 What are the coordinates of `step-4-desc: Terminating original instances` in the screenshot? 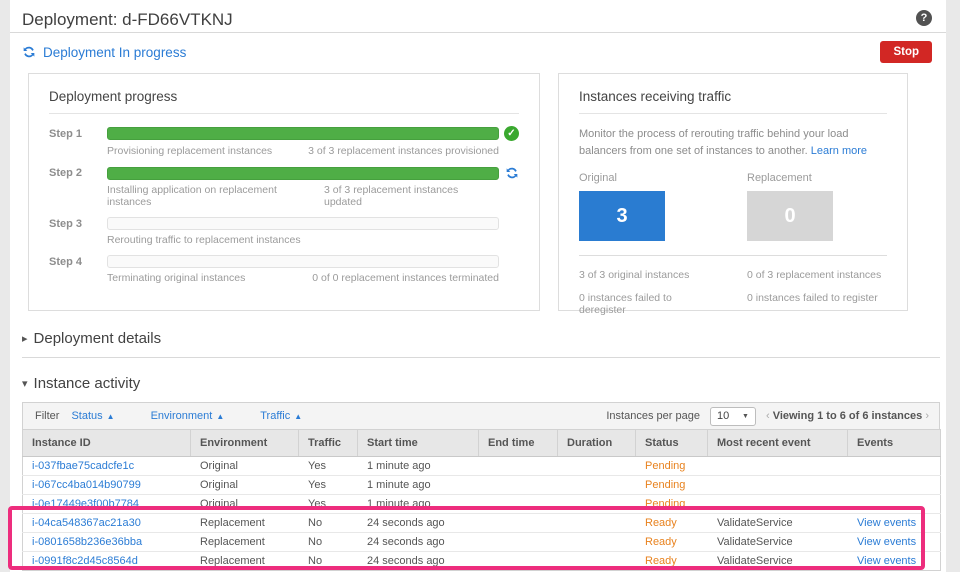 It's located at (176, 278).